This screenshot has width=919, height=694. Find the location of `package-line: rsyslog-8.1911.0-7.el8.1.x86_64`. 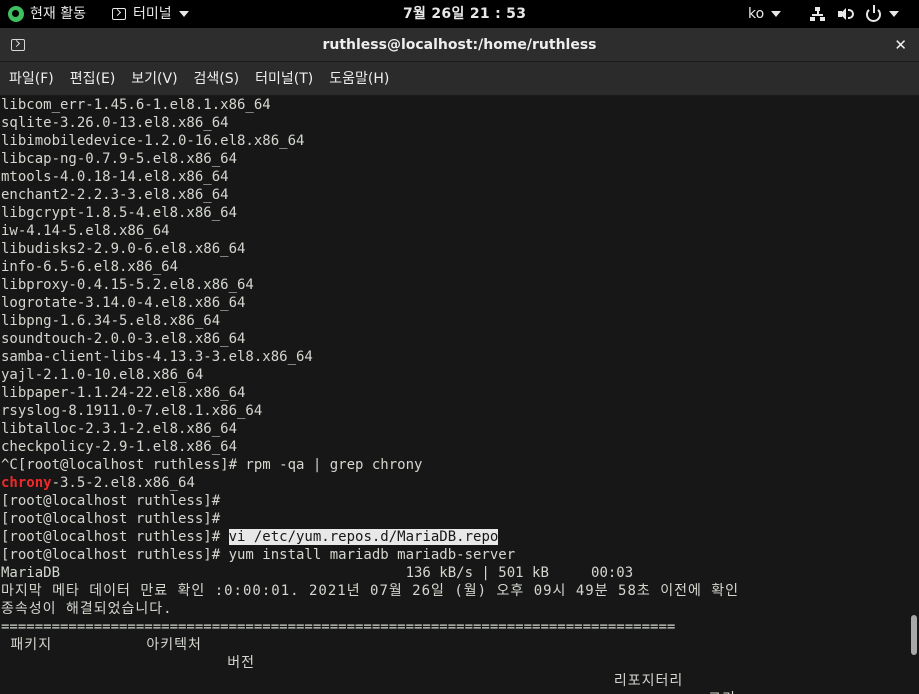

package-line: rsyslog-8.1911.0-7.el8.1.x86_64 is located at coordinates (132, 411).